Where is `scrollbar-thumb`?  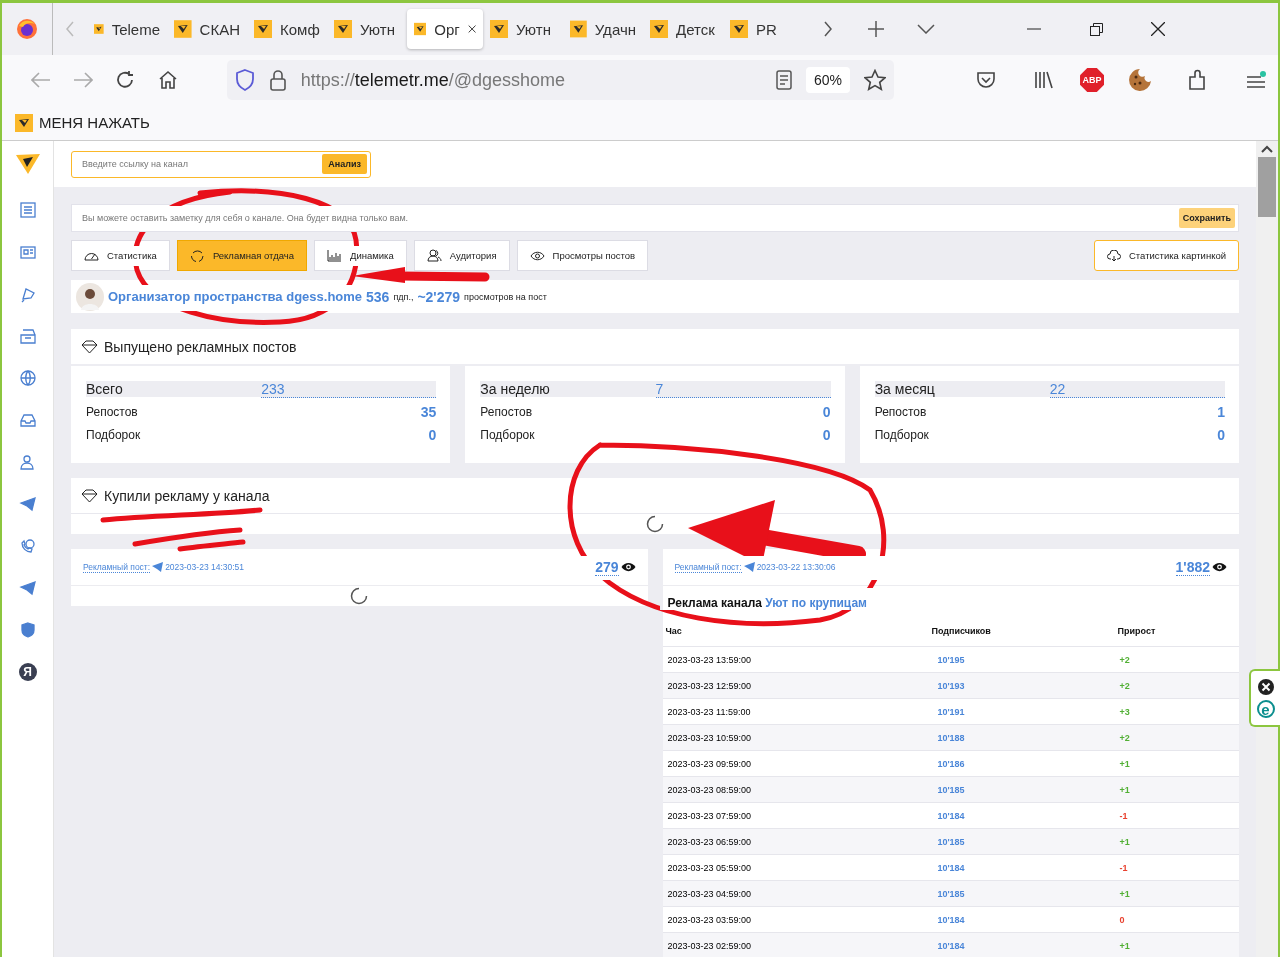 scrollbar-thumb is located at coordinates (1267, 187).